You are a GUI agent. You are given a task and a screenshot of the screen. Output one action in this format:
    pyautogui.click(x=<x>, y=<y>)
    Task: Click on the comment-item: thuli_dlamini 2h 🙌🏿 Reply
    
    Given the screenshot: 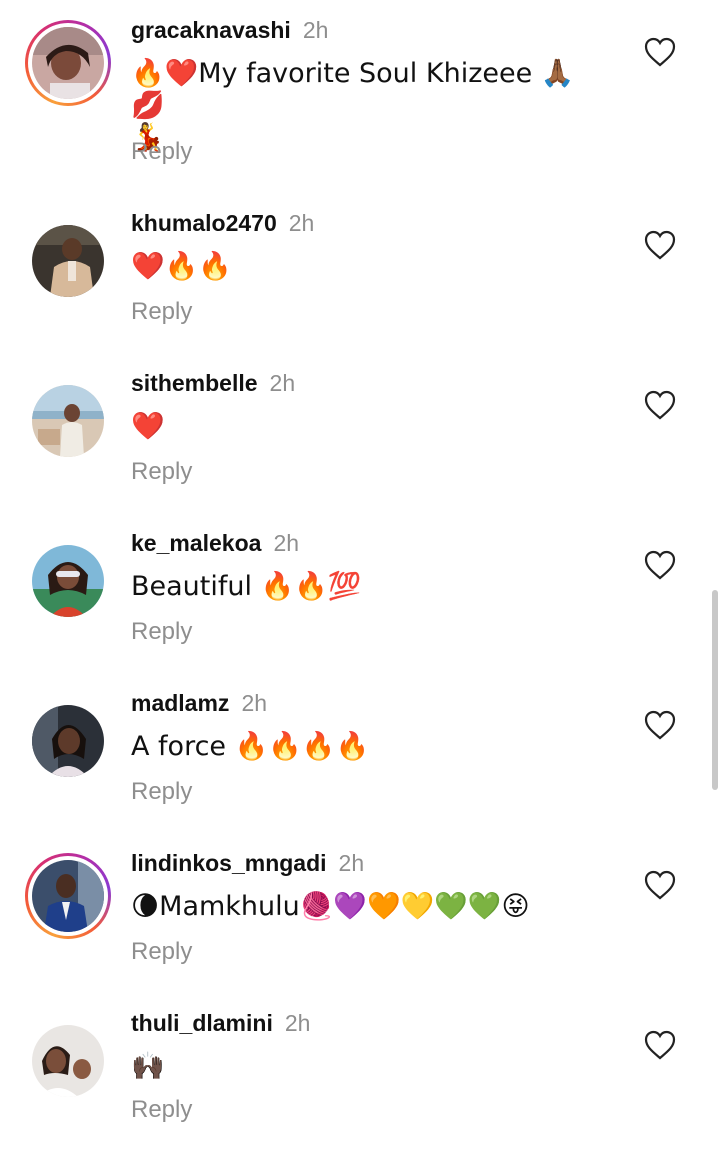 What is the action you would take?
    pyautogui.click(x=360, y=1073)
    